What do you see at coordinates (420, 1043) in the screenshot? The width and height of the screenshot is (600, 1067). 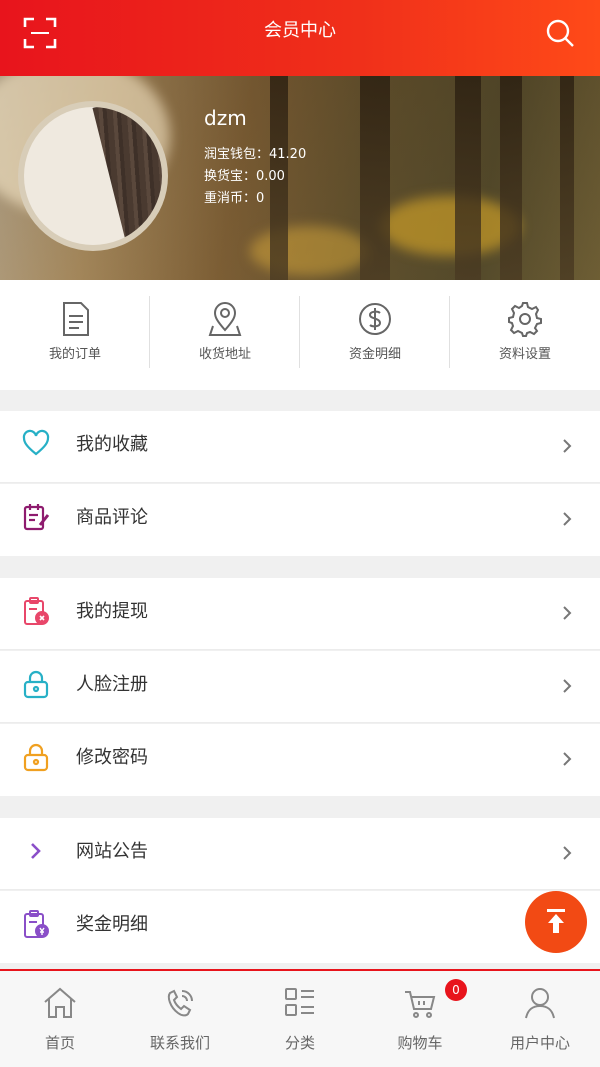 I see `tab-label: 购物车` at bounding box center [420, 1043].